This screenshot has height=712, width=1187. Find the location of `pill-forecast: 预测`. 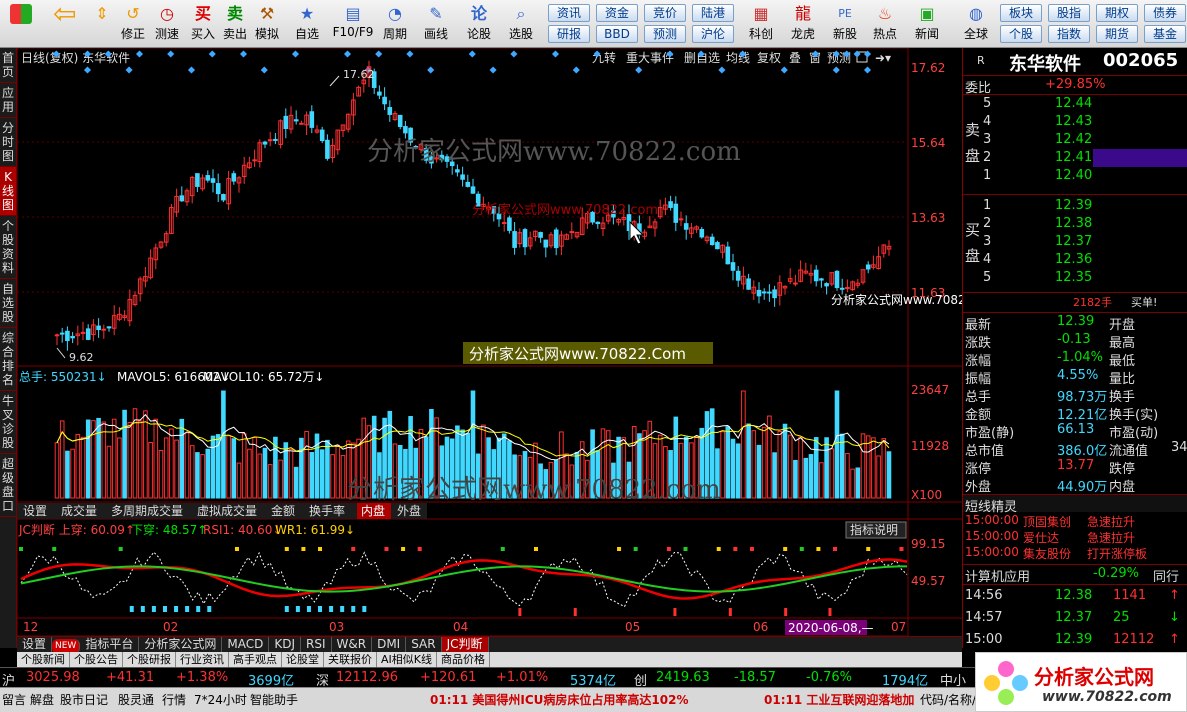

pill-forecast: 预测 is located at coordinates (665, 34).